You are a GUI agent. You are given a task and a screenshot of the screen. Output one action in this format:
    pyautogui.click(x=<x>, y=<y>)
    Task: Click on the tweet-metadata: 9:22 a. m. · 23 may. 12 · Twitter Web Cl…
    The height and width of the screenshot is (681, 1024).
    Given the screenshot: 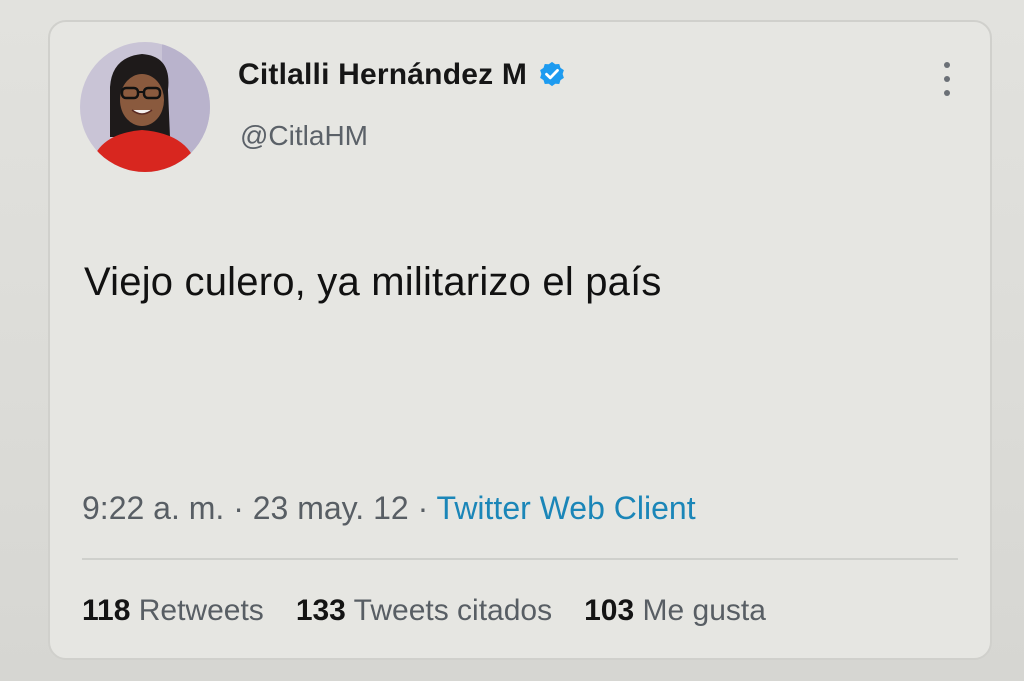 What is the action you would take?
    pyautogui.click(x=389, y=508)
    